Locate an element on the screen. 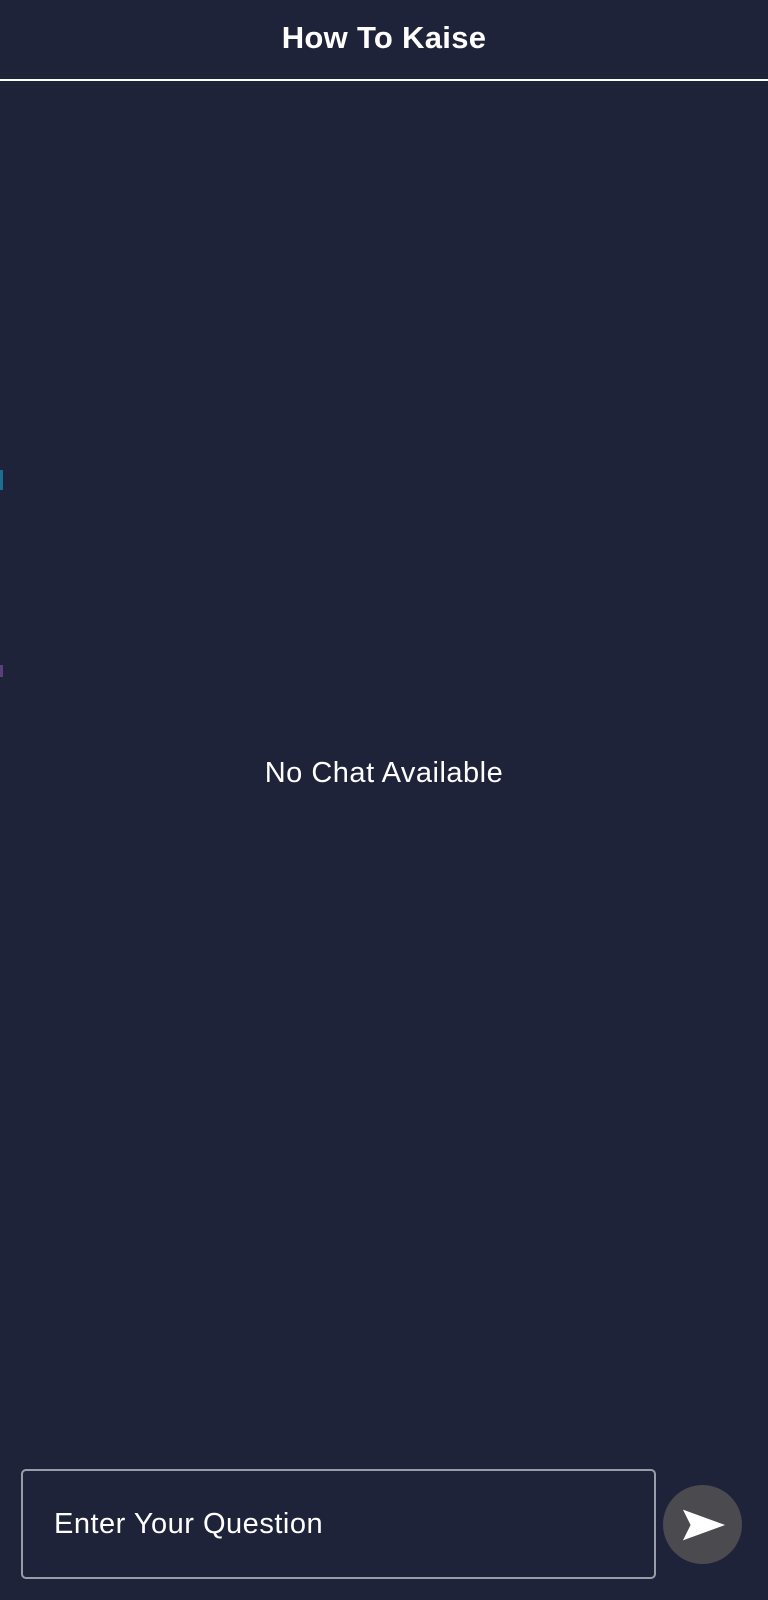 This screenshot has width=768, height=1600. question-input is located at coordinates (338, 1524).